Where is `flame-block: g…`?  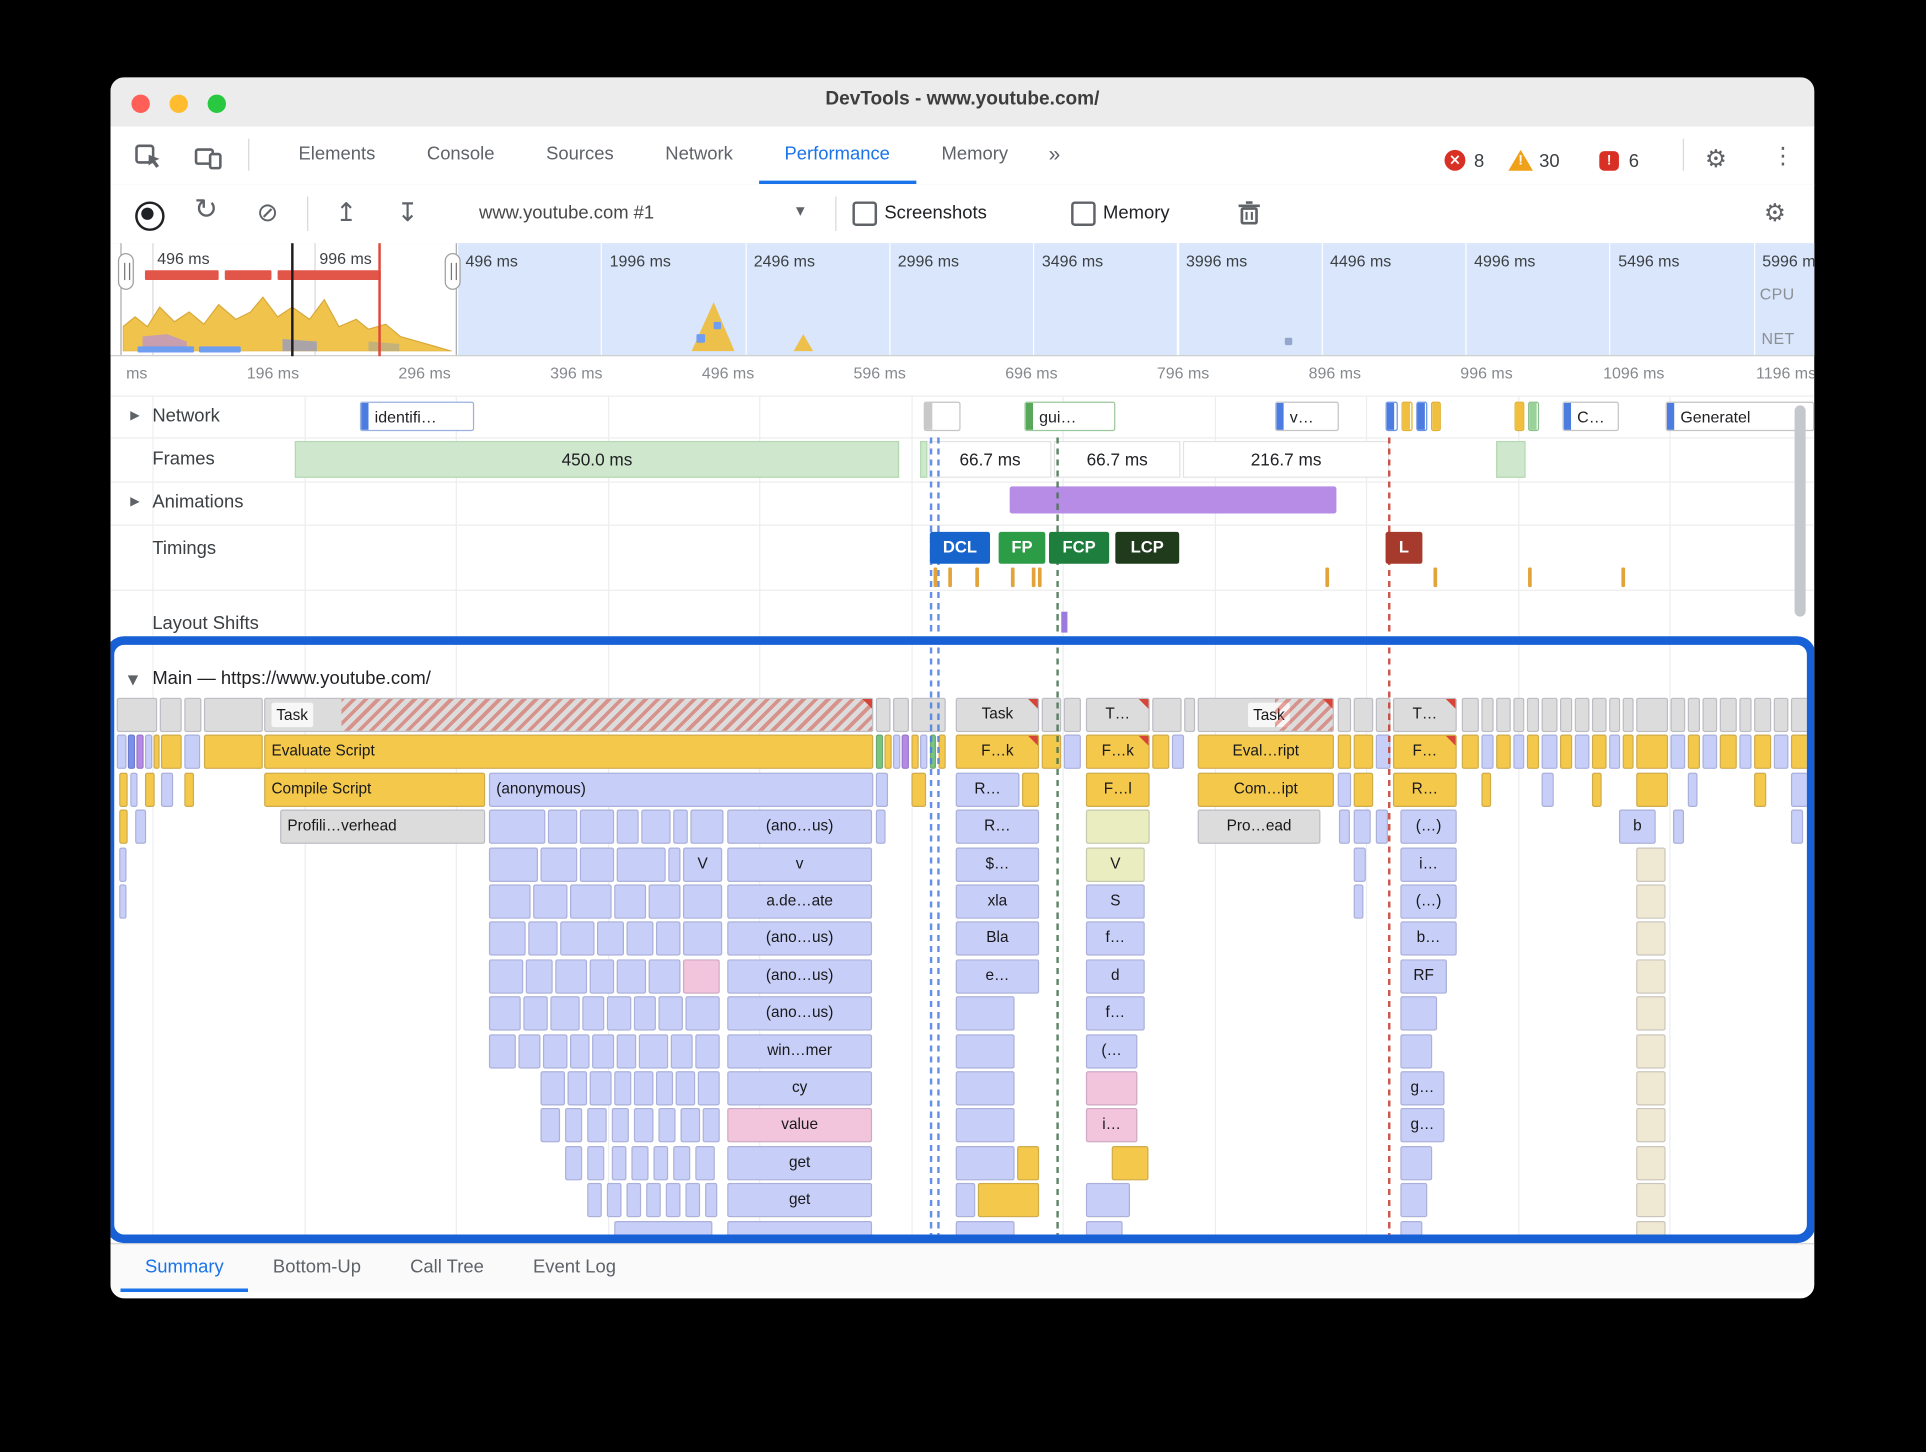 flame-block: g… is located at coordinates (1422, 1088).